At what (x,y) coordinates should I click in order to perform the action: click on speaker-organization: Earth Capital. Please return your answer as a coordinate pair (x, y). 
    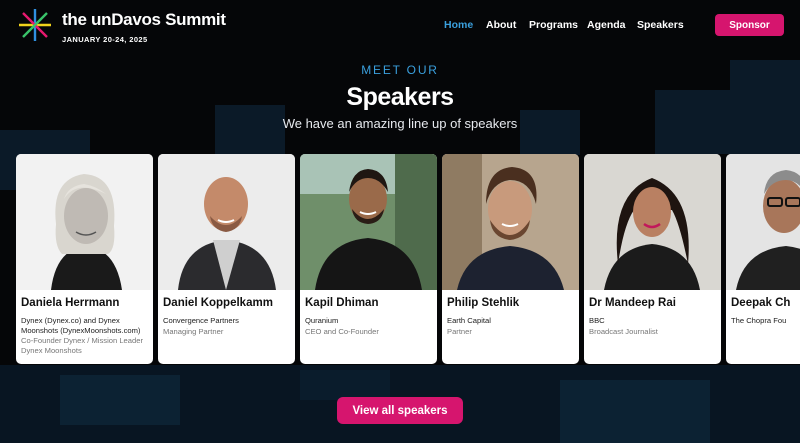
    Looking at the image, I should click on (469, 320).